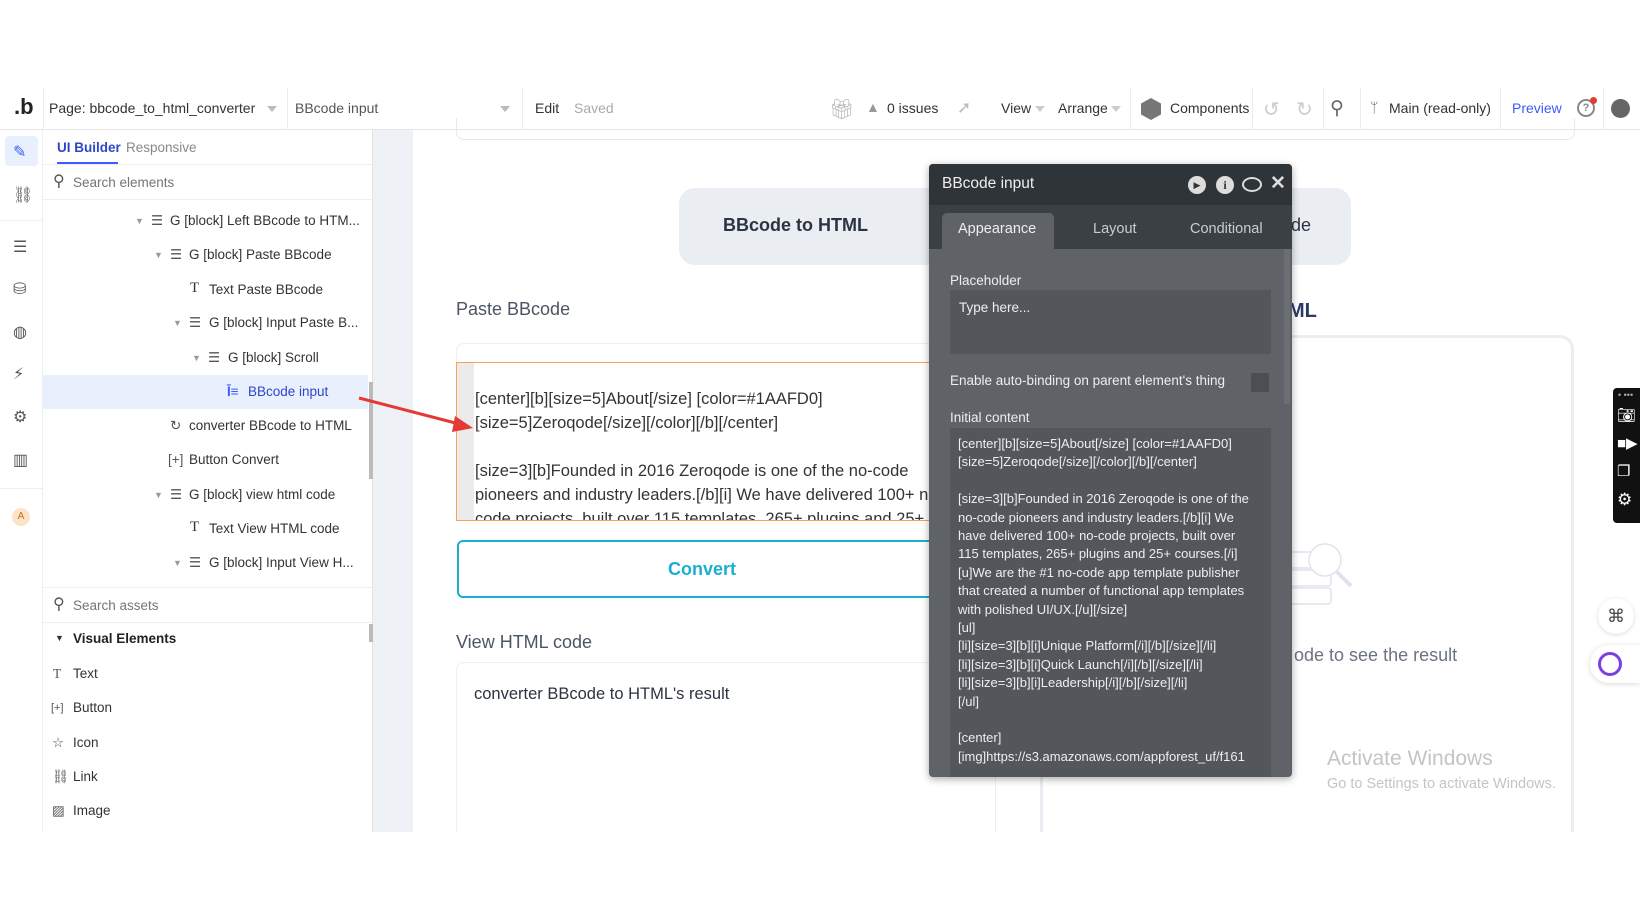 The image size is (1640, 924). Describe the element at coordinates (997, 229) in the screenshot. I see `tab-appearance: Appearance` at that location.